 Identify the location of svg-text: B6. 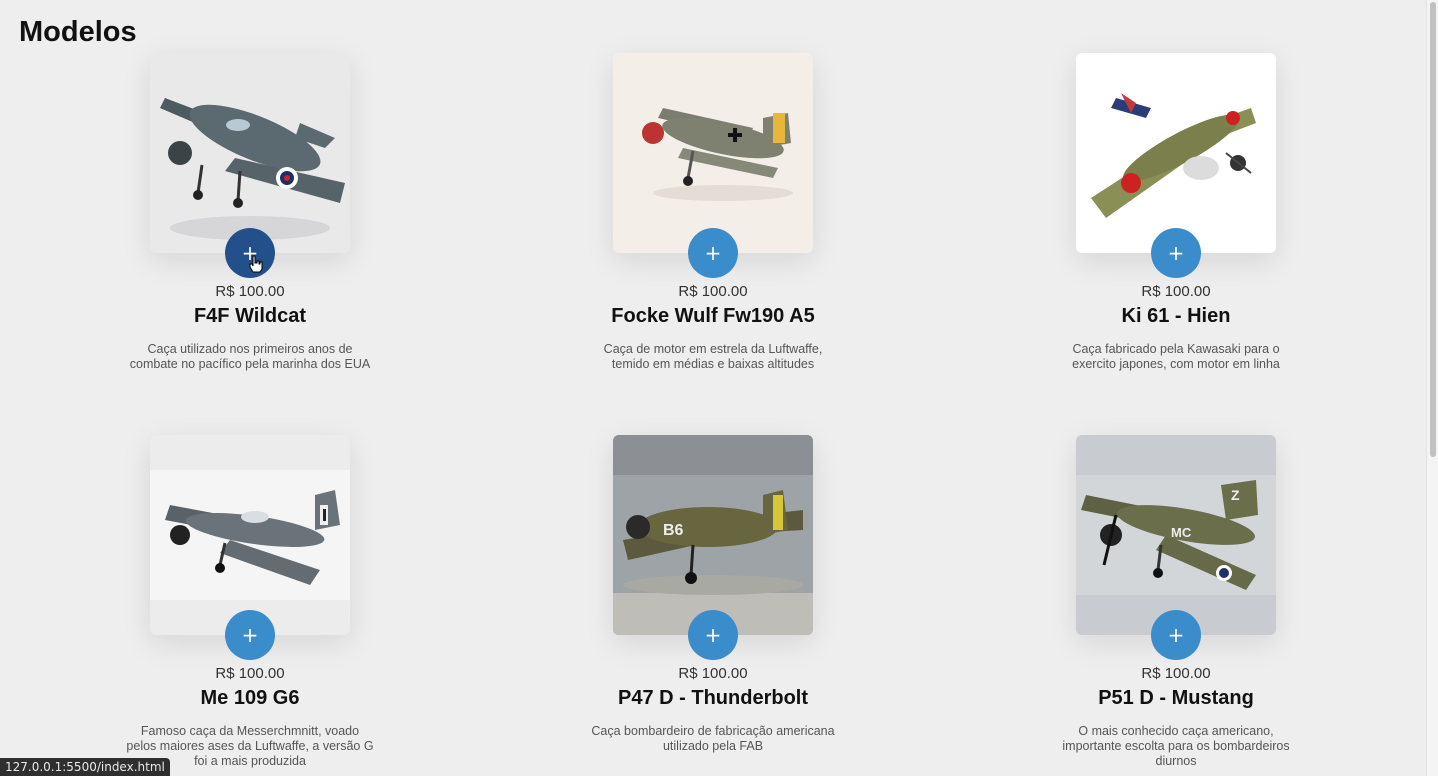
(673, 530).